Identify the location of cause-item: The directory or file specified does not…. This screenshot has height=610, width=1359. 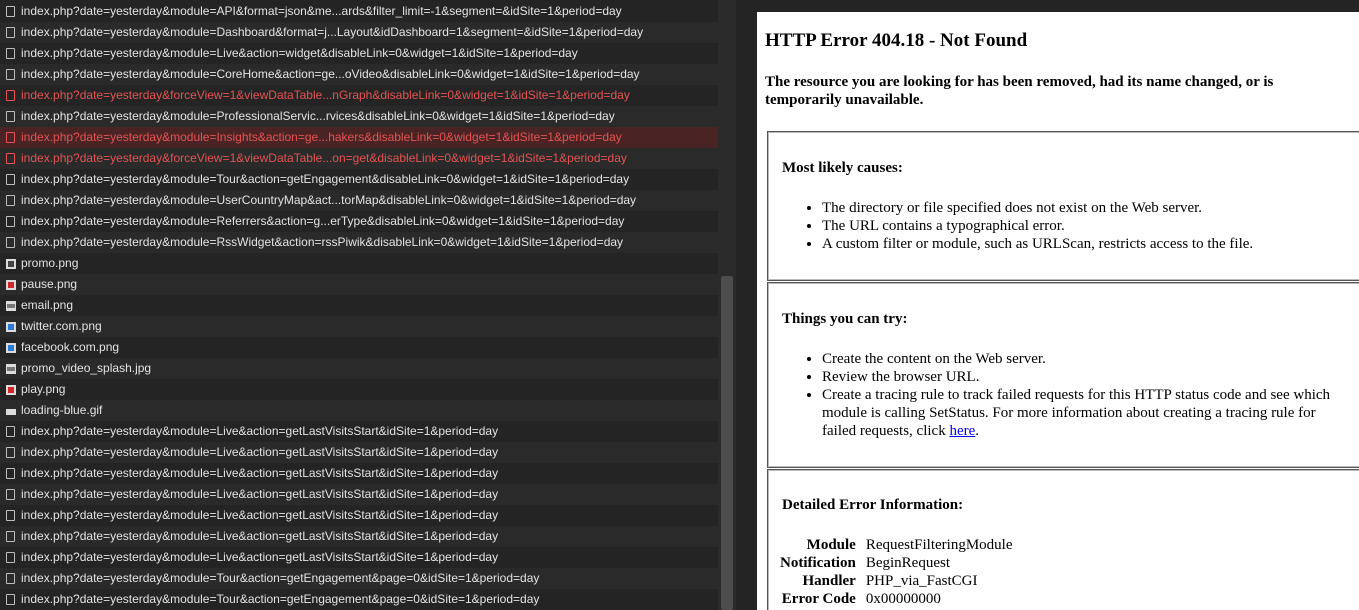
(1082, 208).